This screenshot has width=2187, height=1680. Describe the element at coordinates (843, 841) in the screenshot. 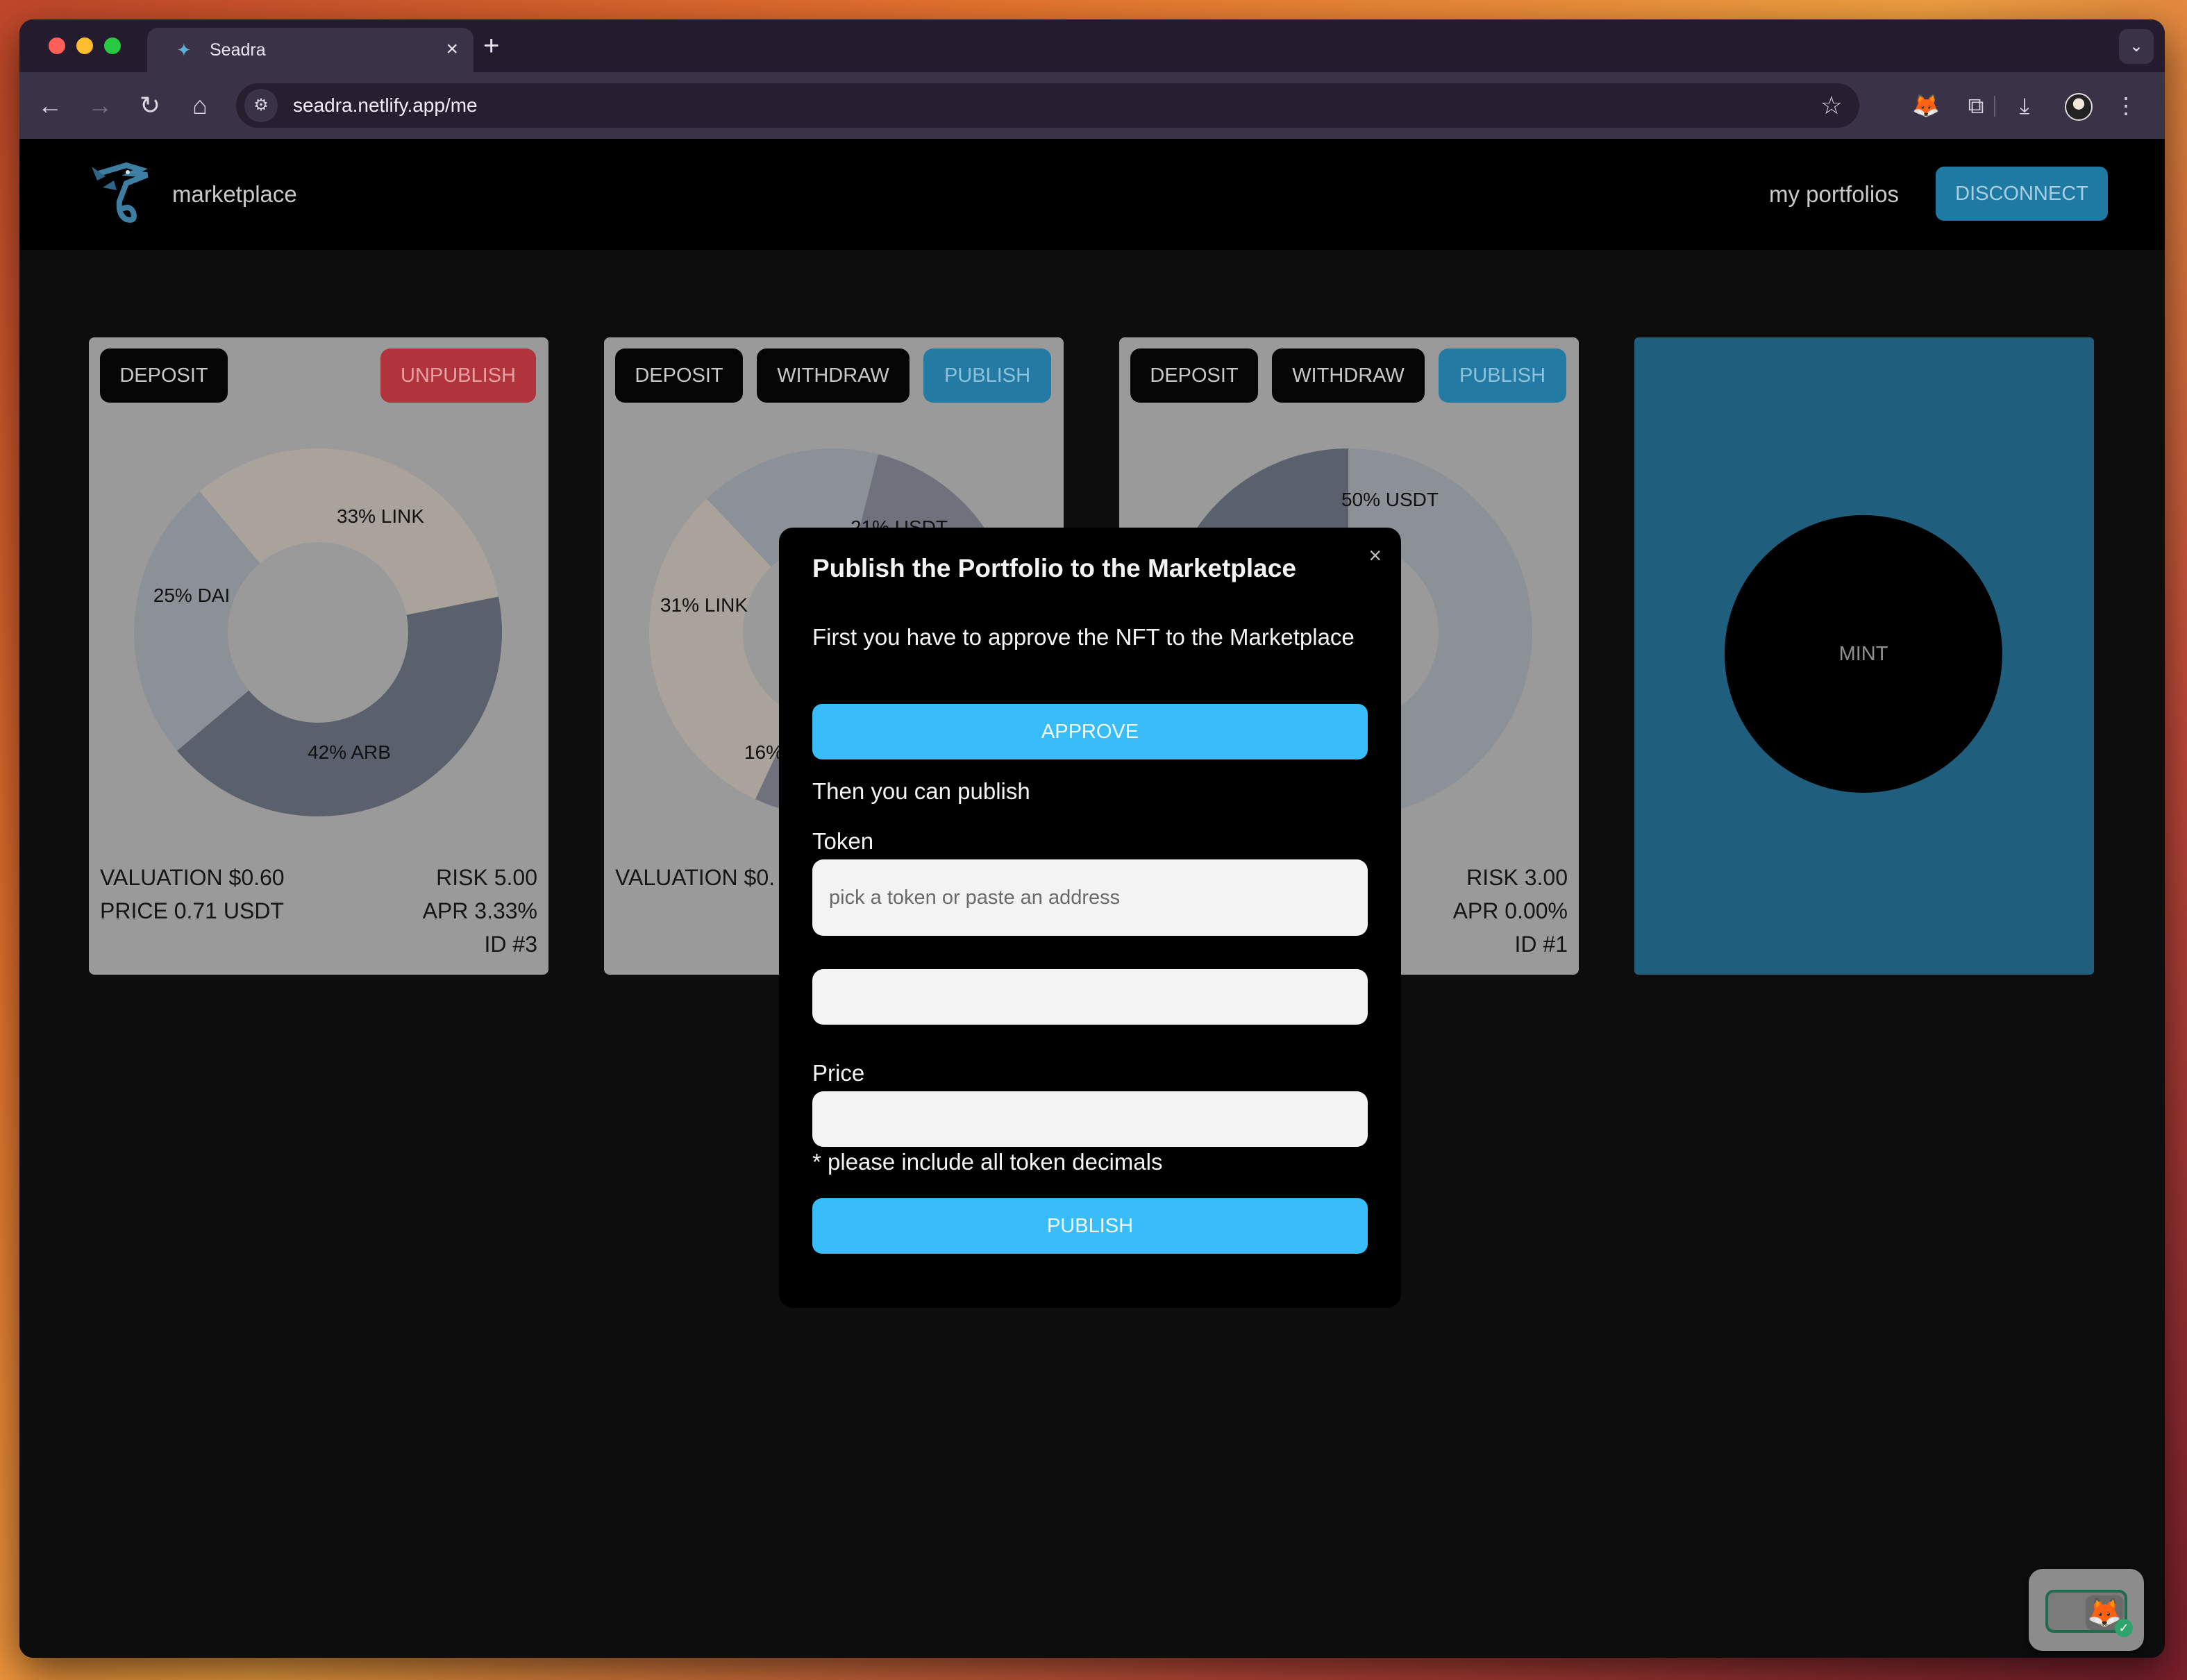

I see `token-label: Token` at that location.